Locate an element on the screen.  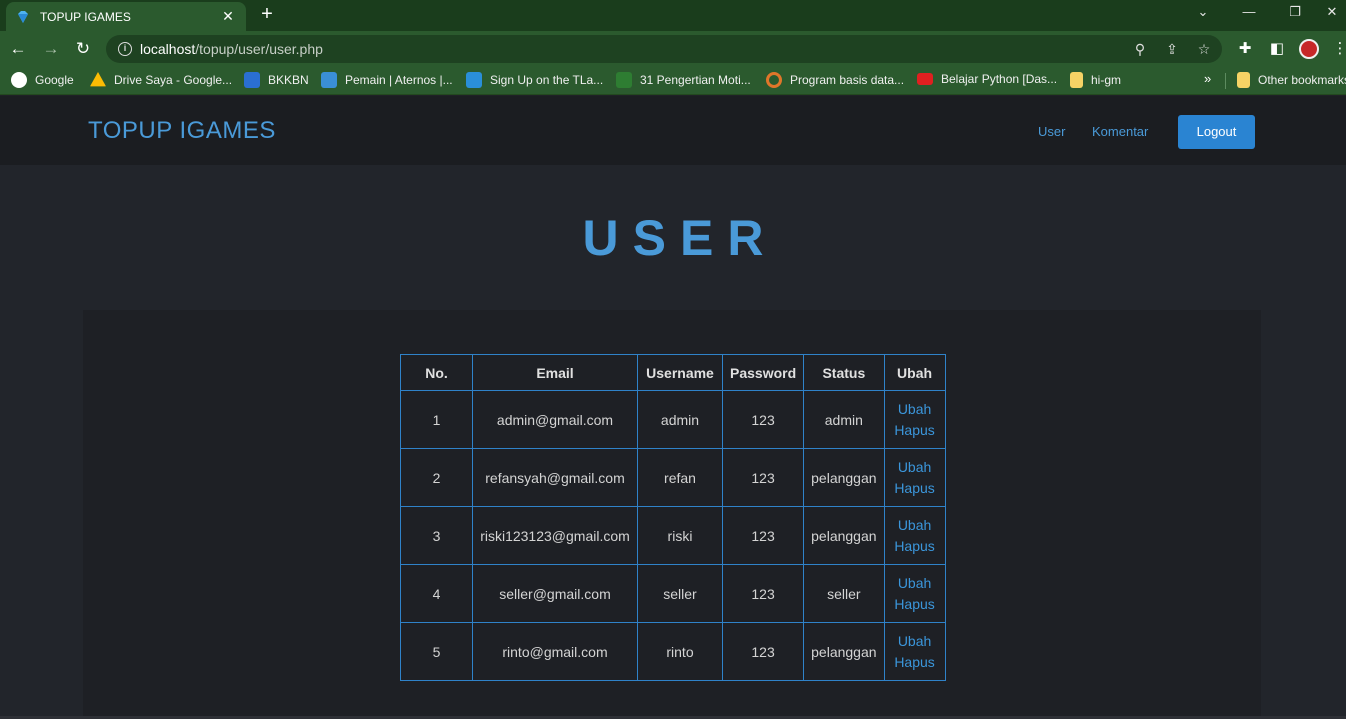
logout-button: Logout is located at coordinates (1216, 132).